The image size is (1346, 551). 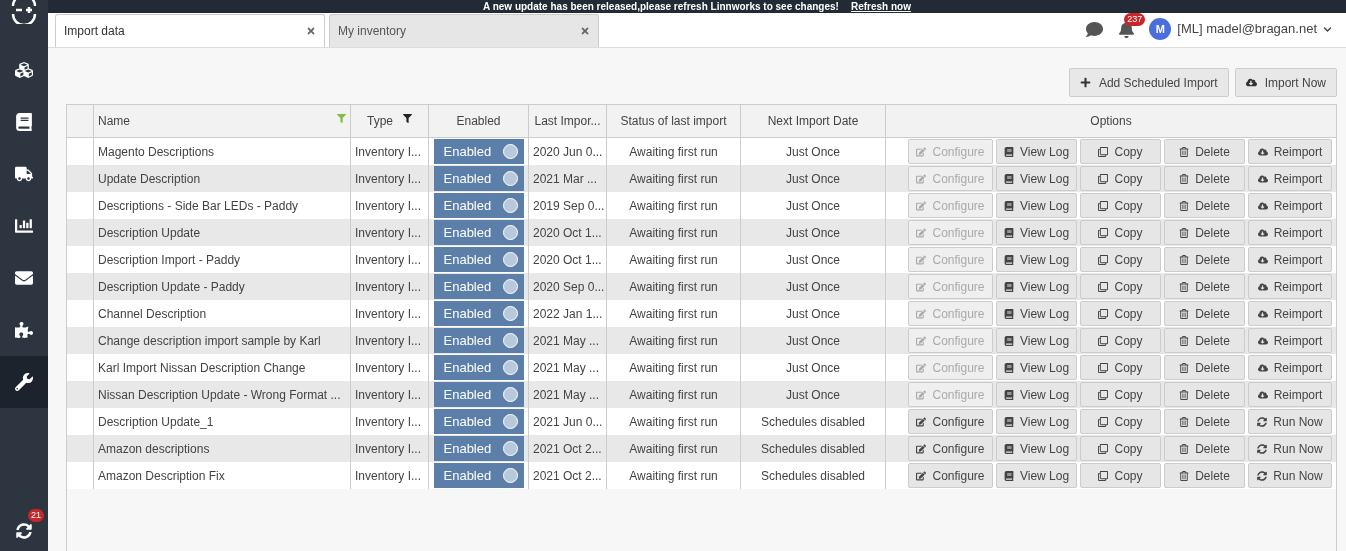 What do you see at coordinates (880, 6) in the screenshot?
I see `refresh-now-link: Refresh now` at bounding box center [880, 6].